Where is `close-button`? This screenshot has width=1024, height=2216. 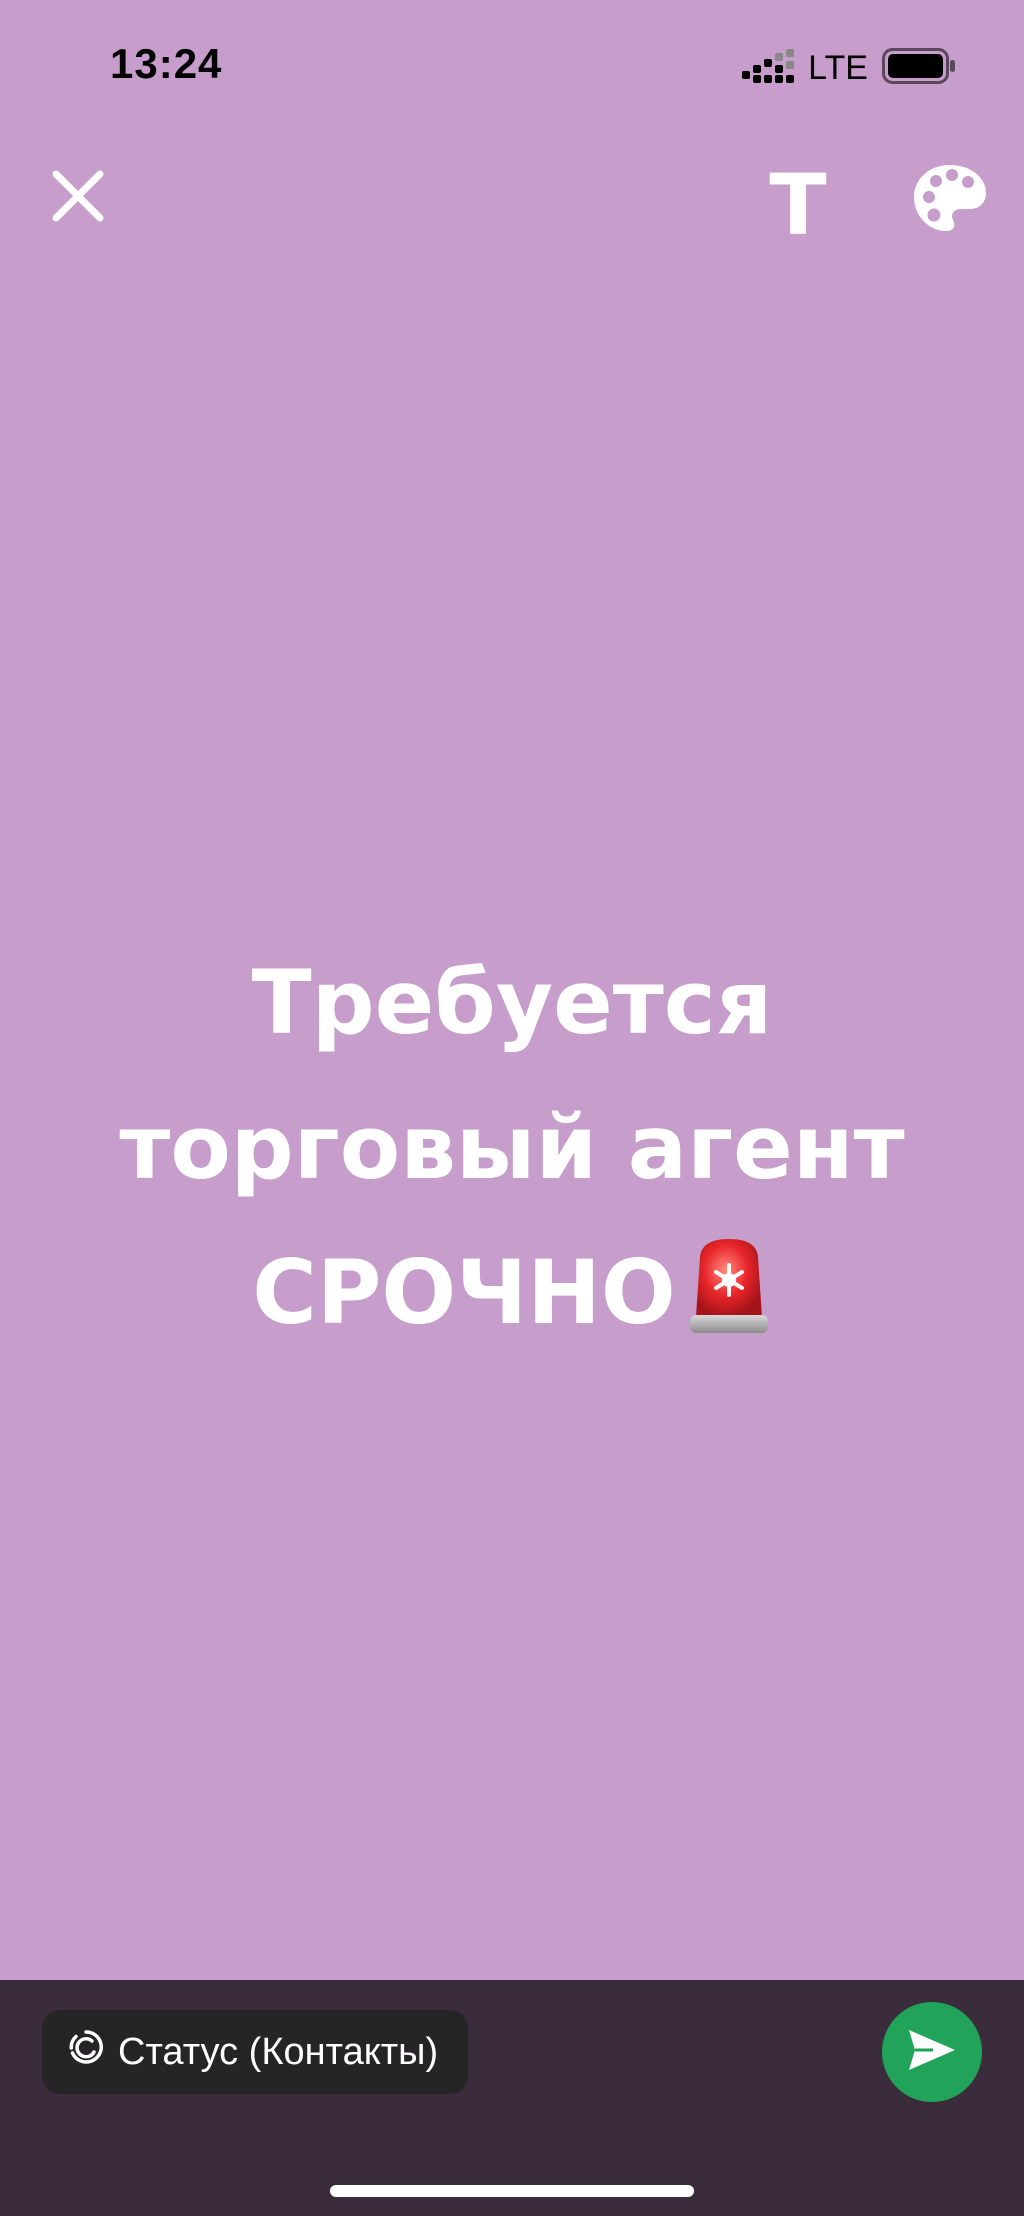
close-button is located at coordinates (78, 198).